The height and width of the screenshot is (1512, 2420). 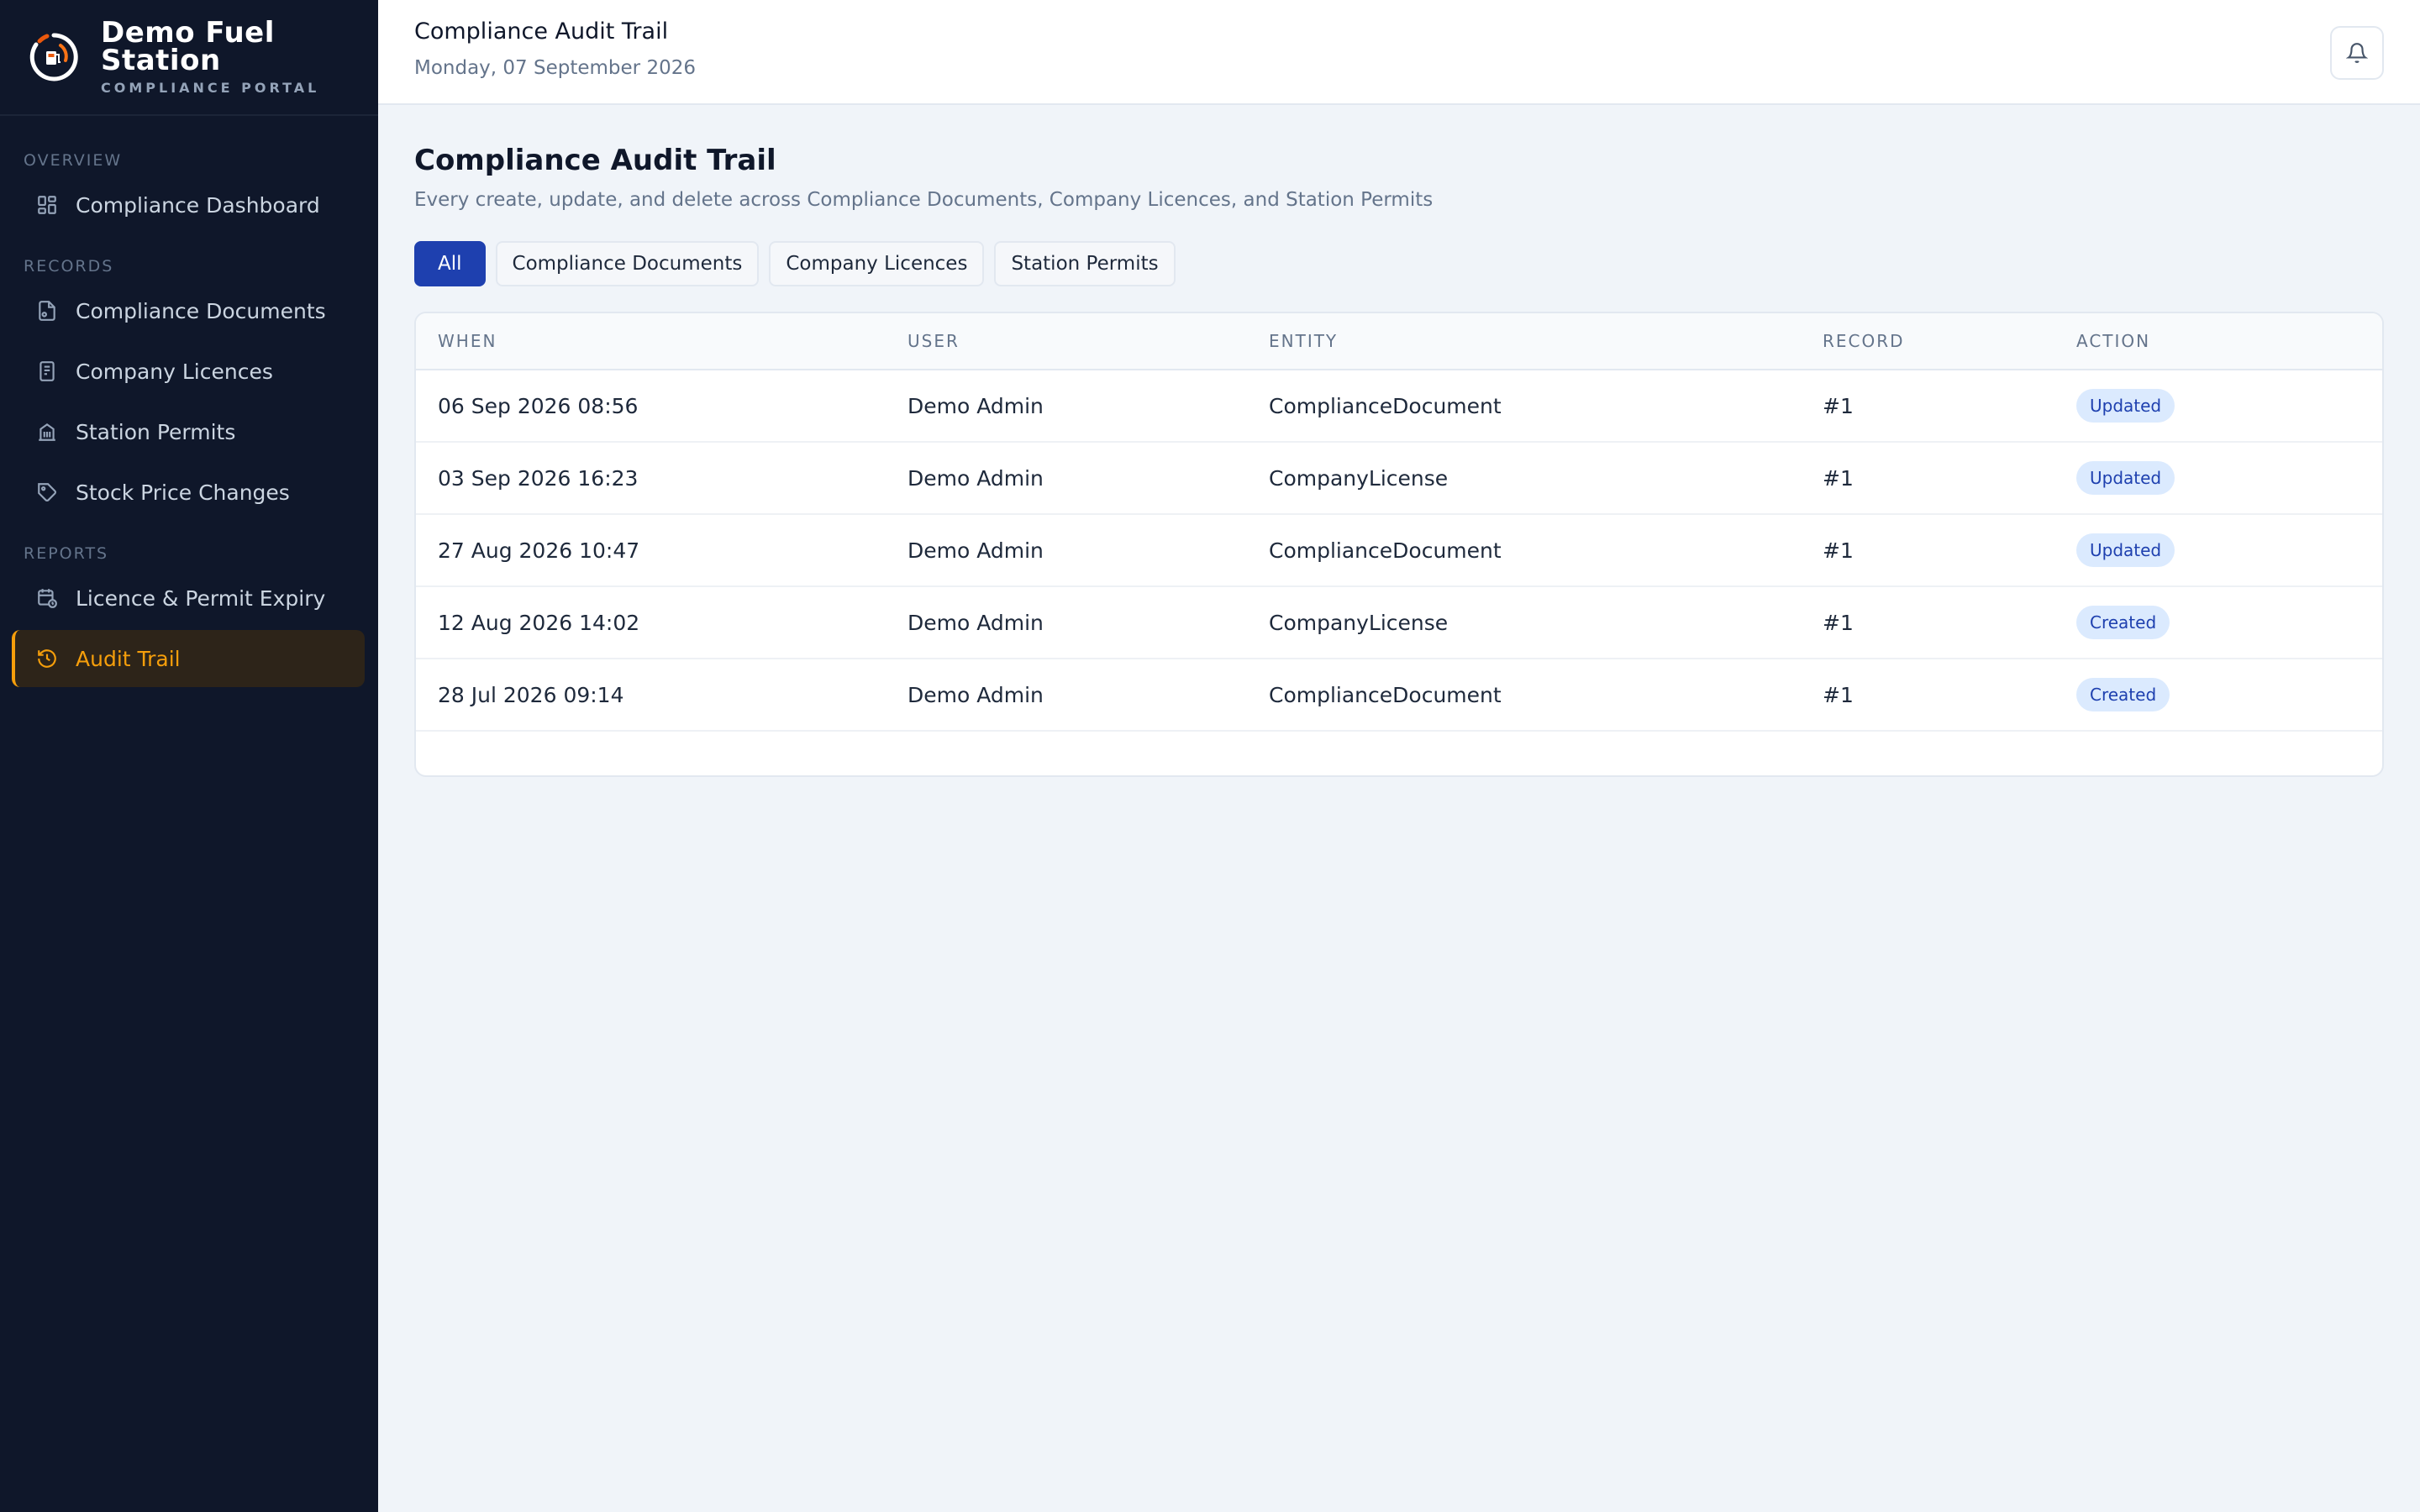 I want to click on fuel-gauge-logo, so click(x=53, y=57).